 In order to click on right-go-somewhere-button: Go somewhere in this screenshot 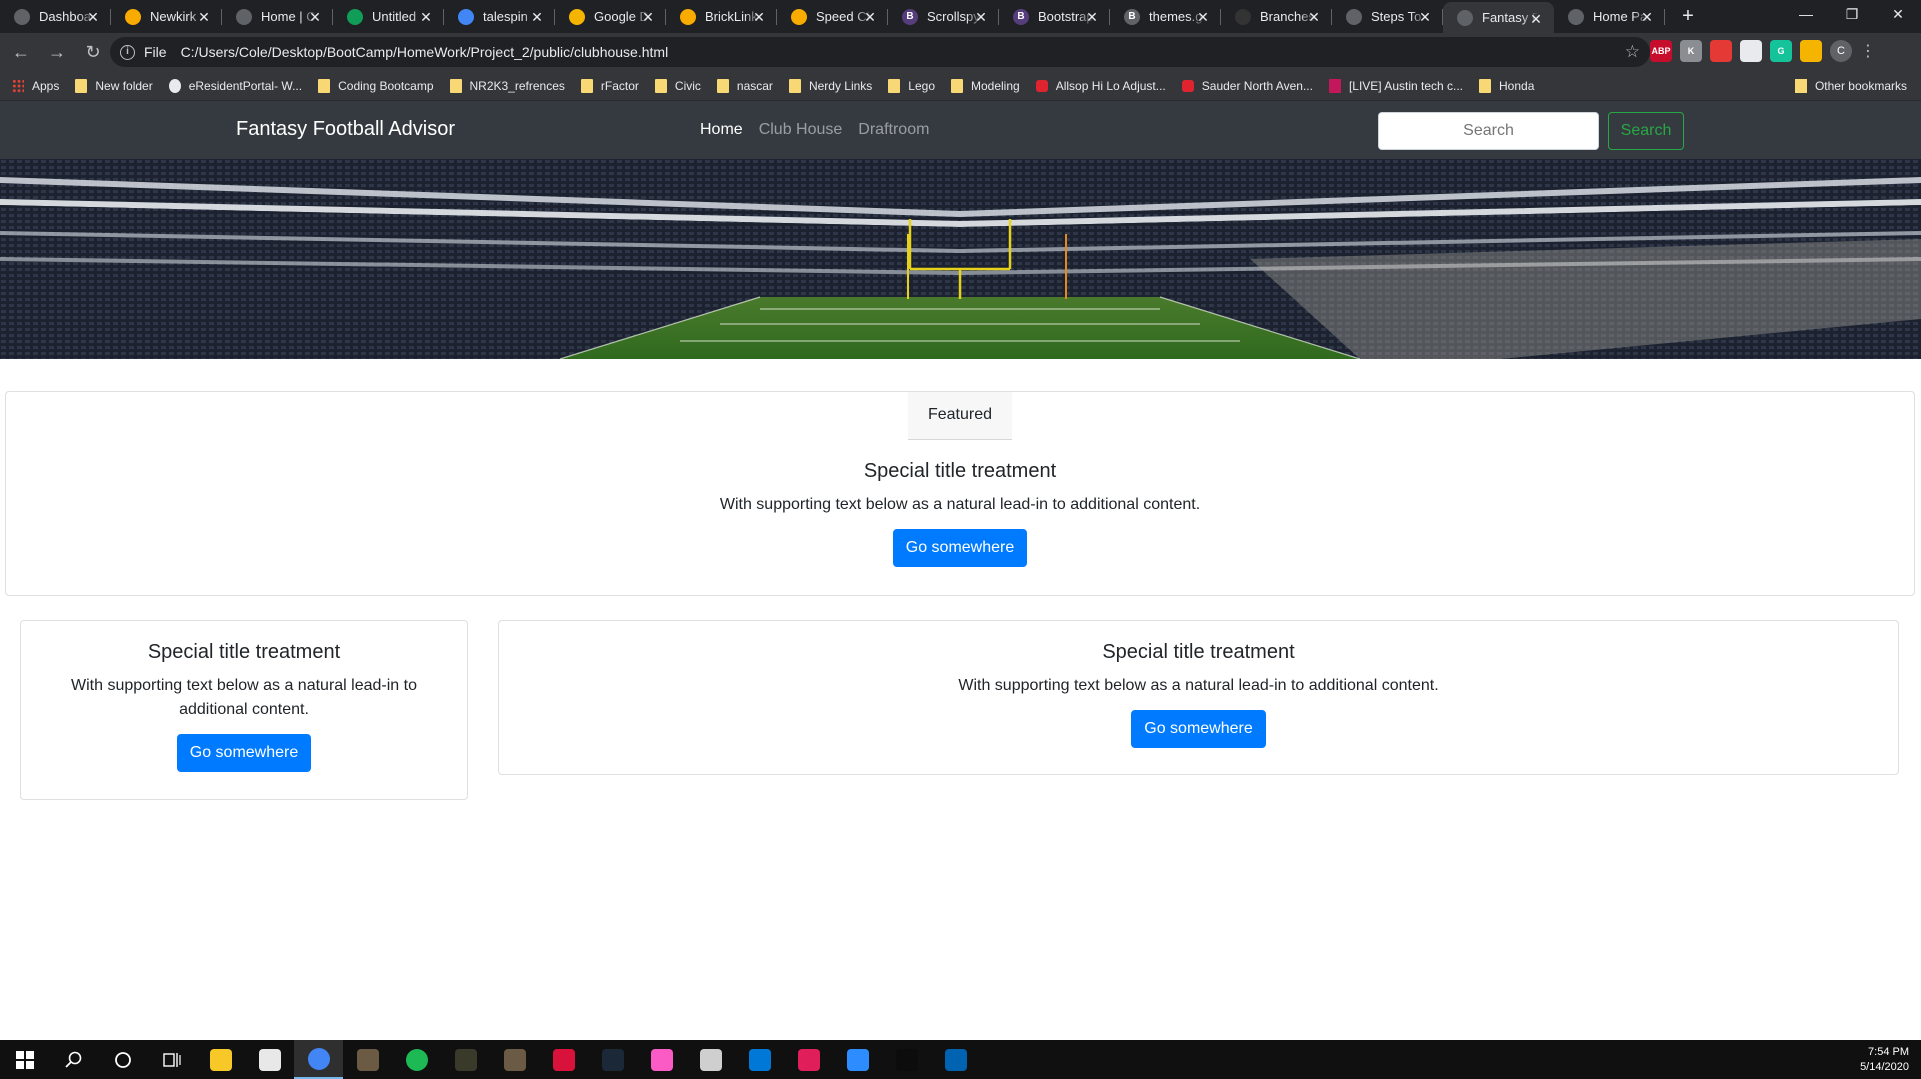, I will do `click(1198, 729)`.